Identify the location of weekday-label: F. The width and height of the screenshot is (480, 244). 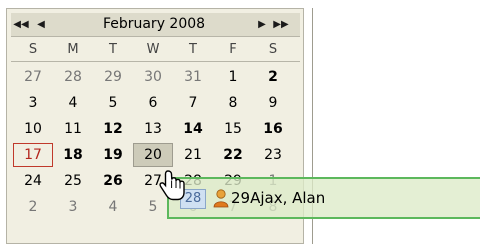
(233, 49).